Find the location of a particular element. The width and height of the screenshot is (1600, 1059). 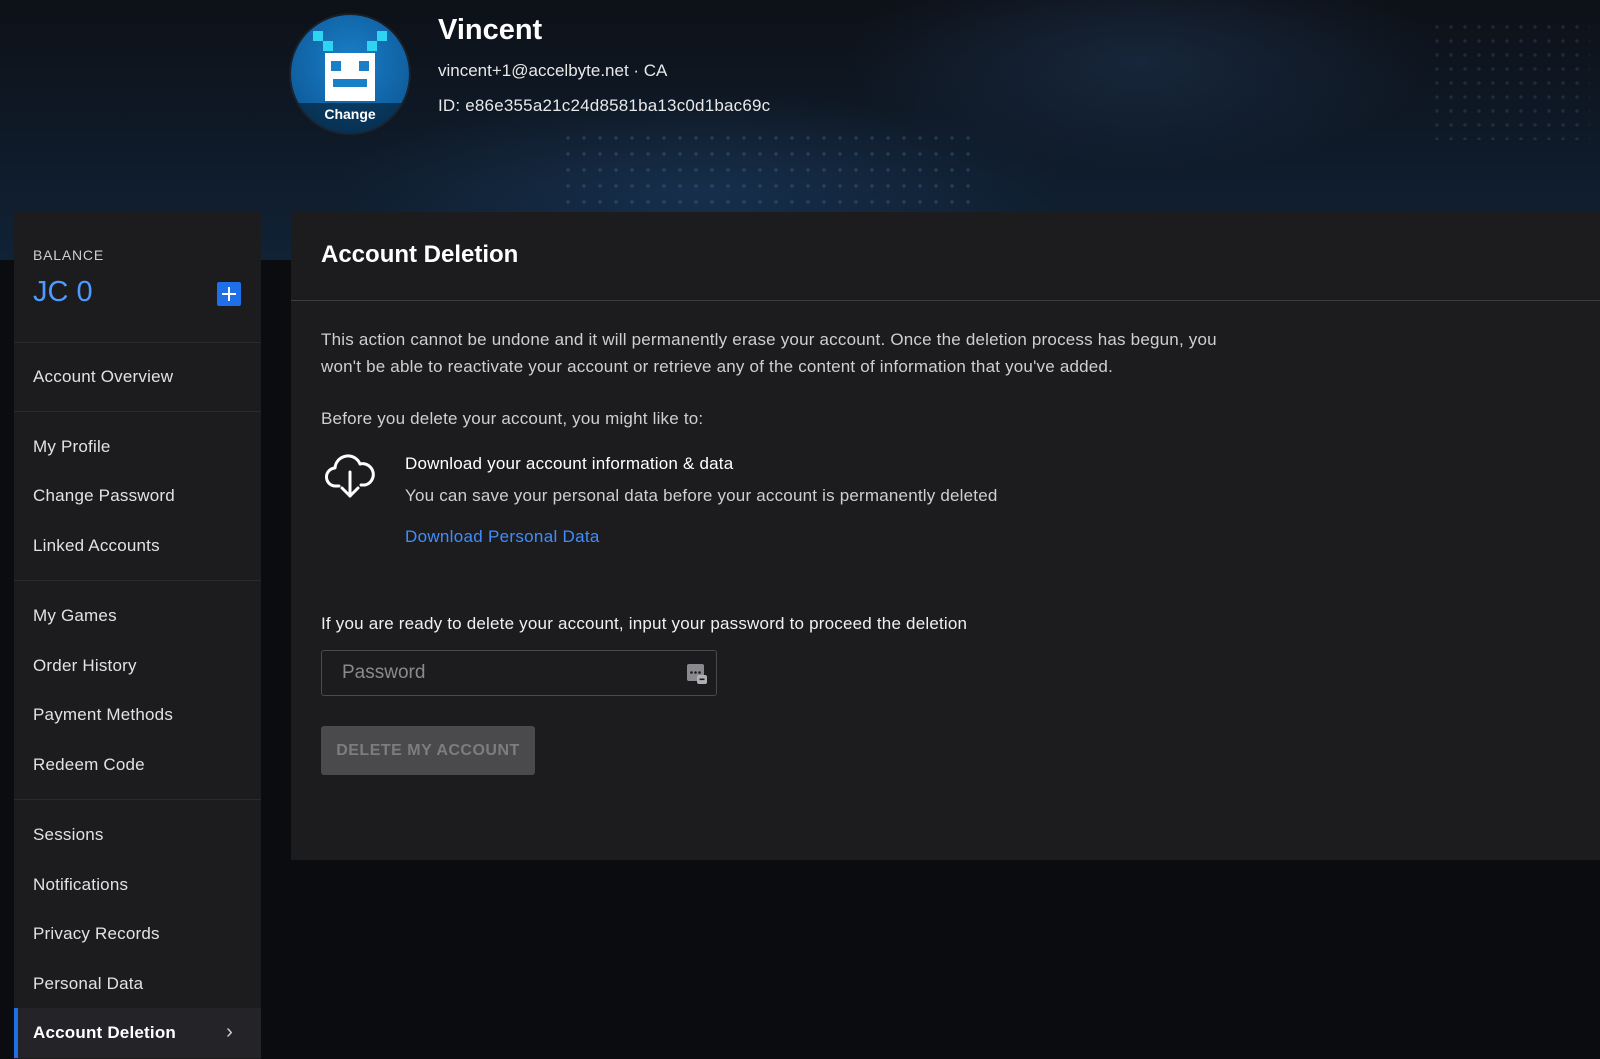

sidebar-item-linked-accounts: Linked Accounts is located at coordinates (137, 546).